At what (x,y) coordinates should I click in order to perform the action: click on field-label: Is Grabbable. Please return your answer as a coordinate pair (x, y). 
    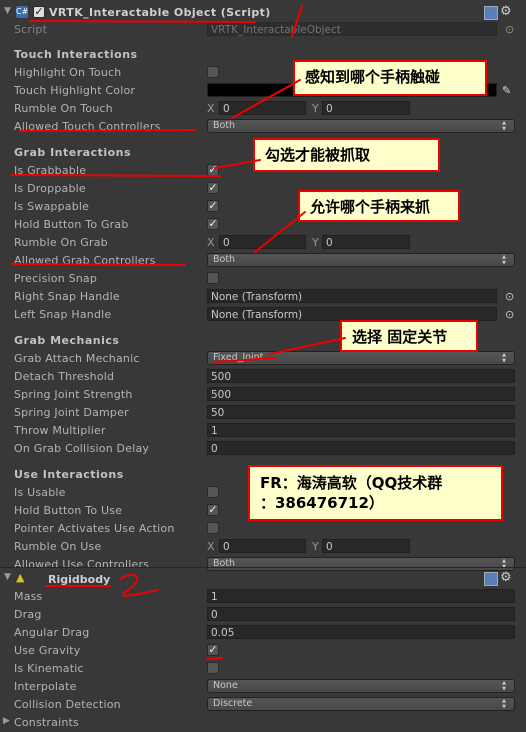
    Looking at the image, I should click on (50, 170).